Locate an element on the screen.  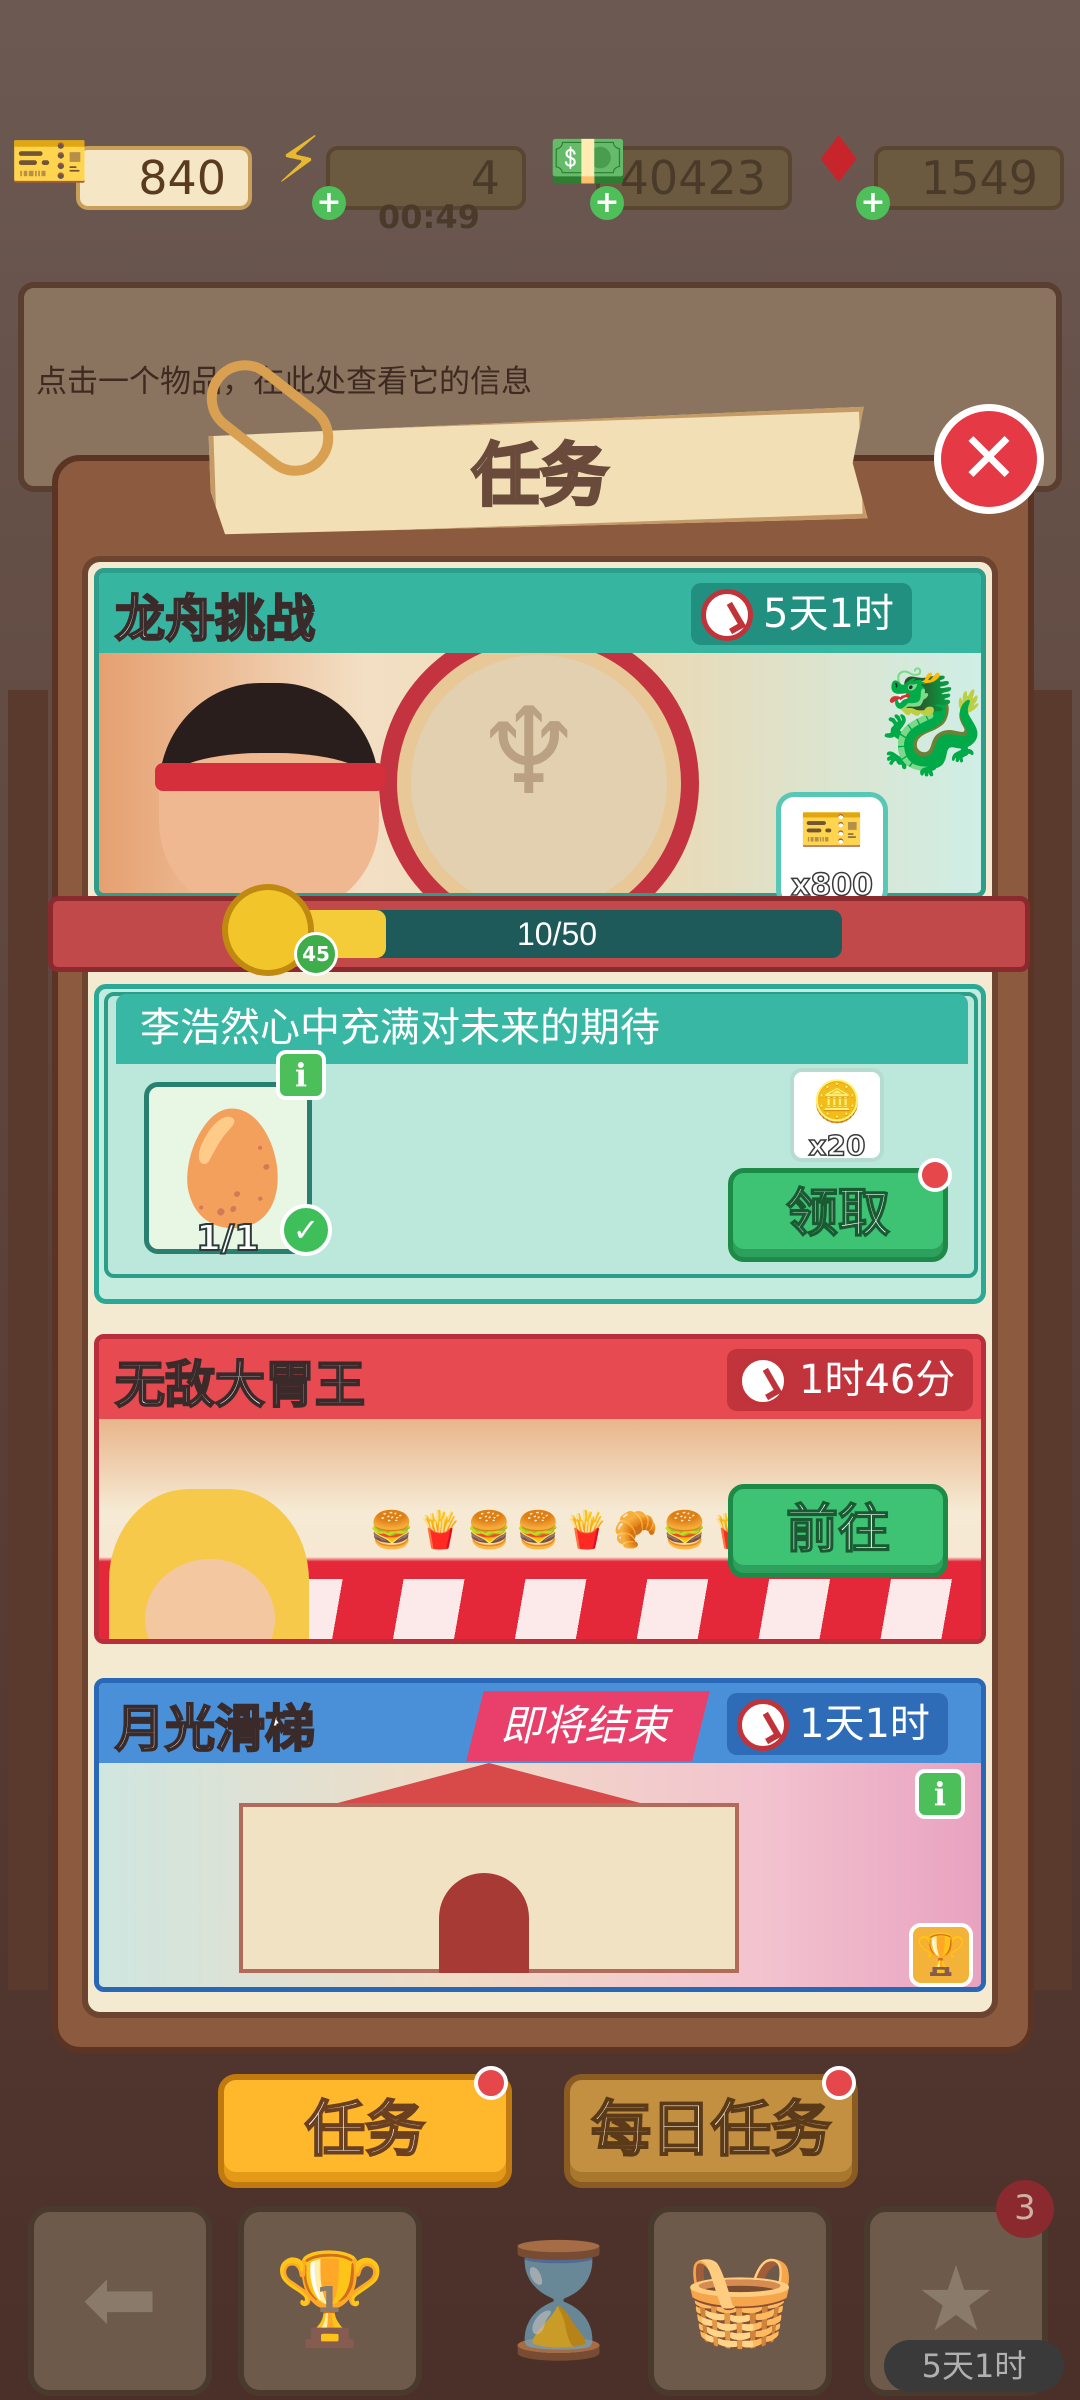
item-info-button: i is located at coordinates (301, 1075).